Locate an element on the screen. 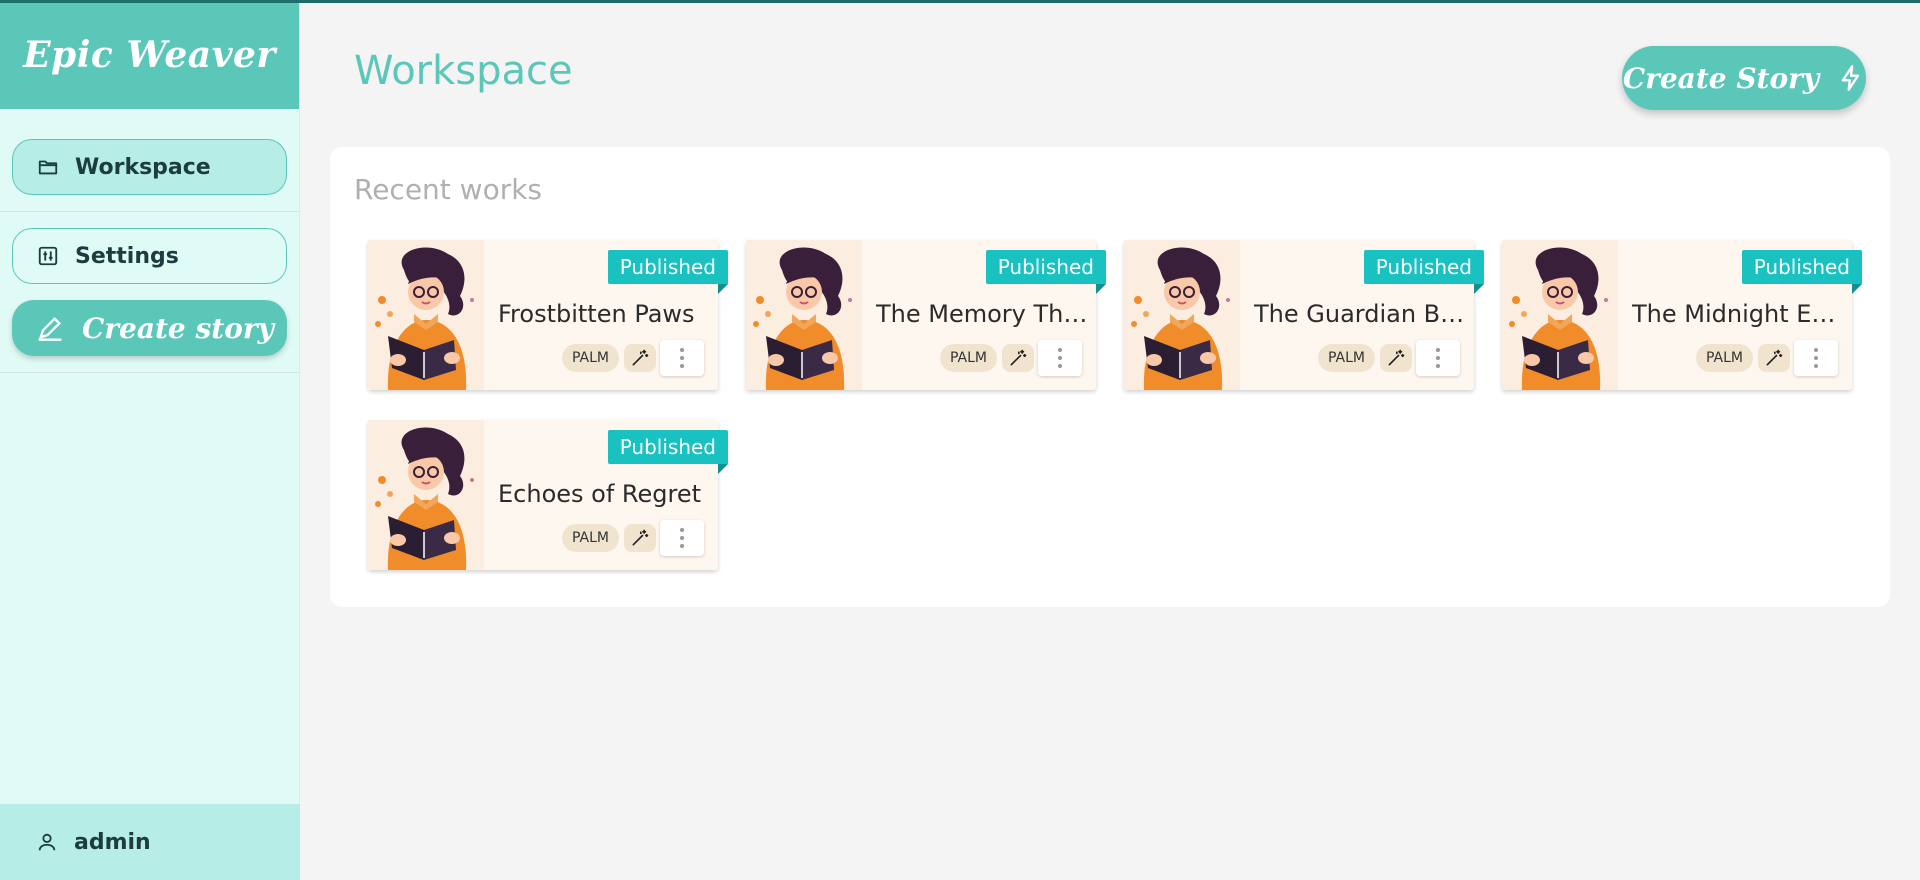 Image resolution: width=1920 pixels, height=880 pixels. page-title: Workspace is located at coordinates (463, 71).